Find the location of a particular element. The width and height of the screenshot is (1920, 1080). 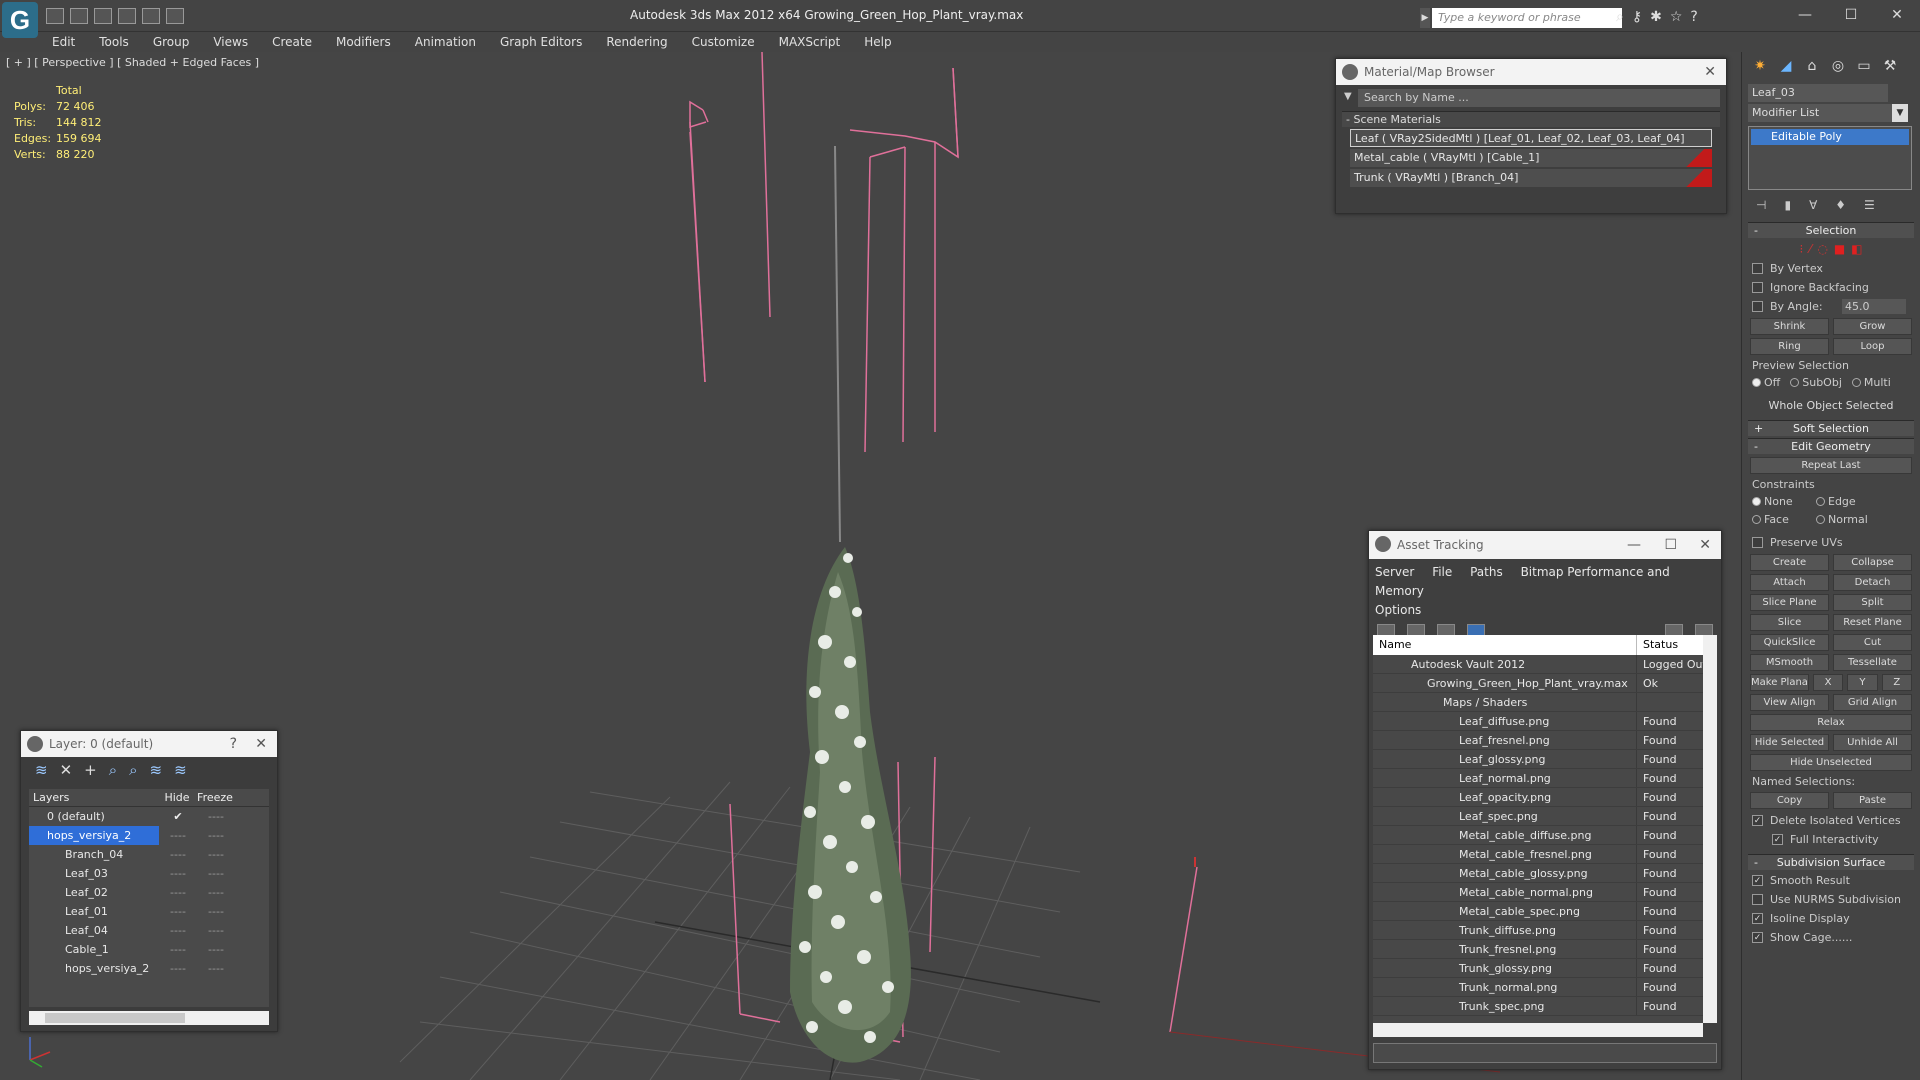

planar-z-button: Z is located at coordinates (1897, 682).